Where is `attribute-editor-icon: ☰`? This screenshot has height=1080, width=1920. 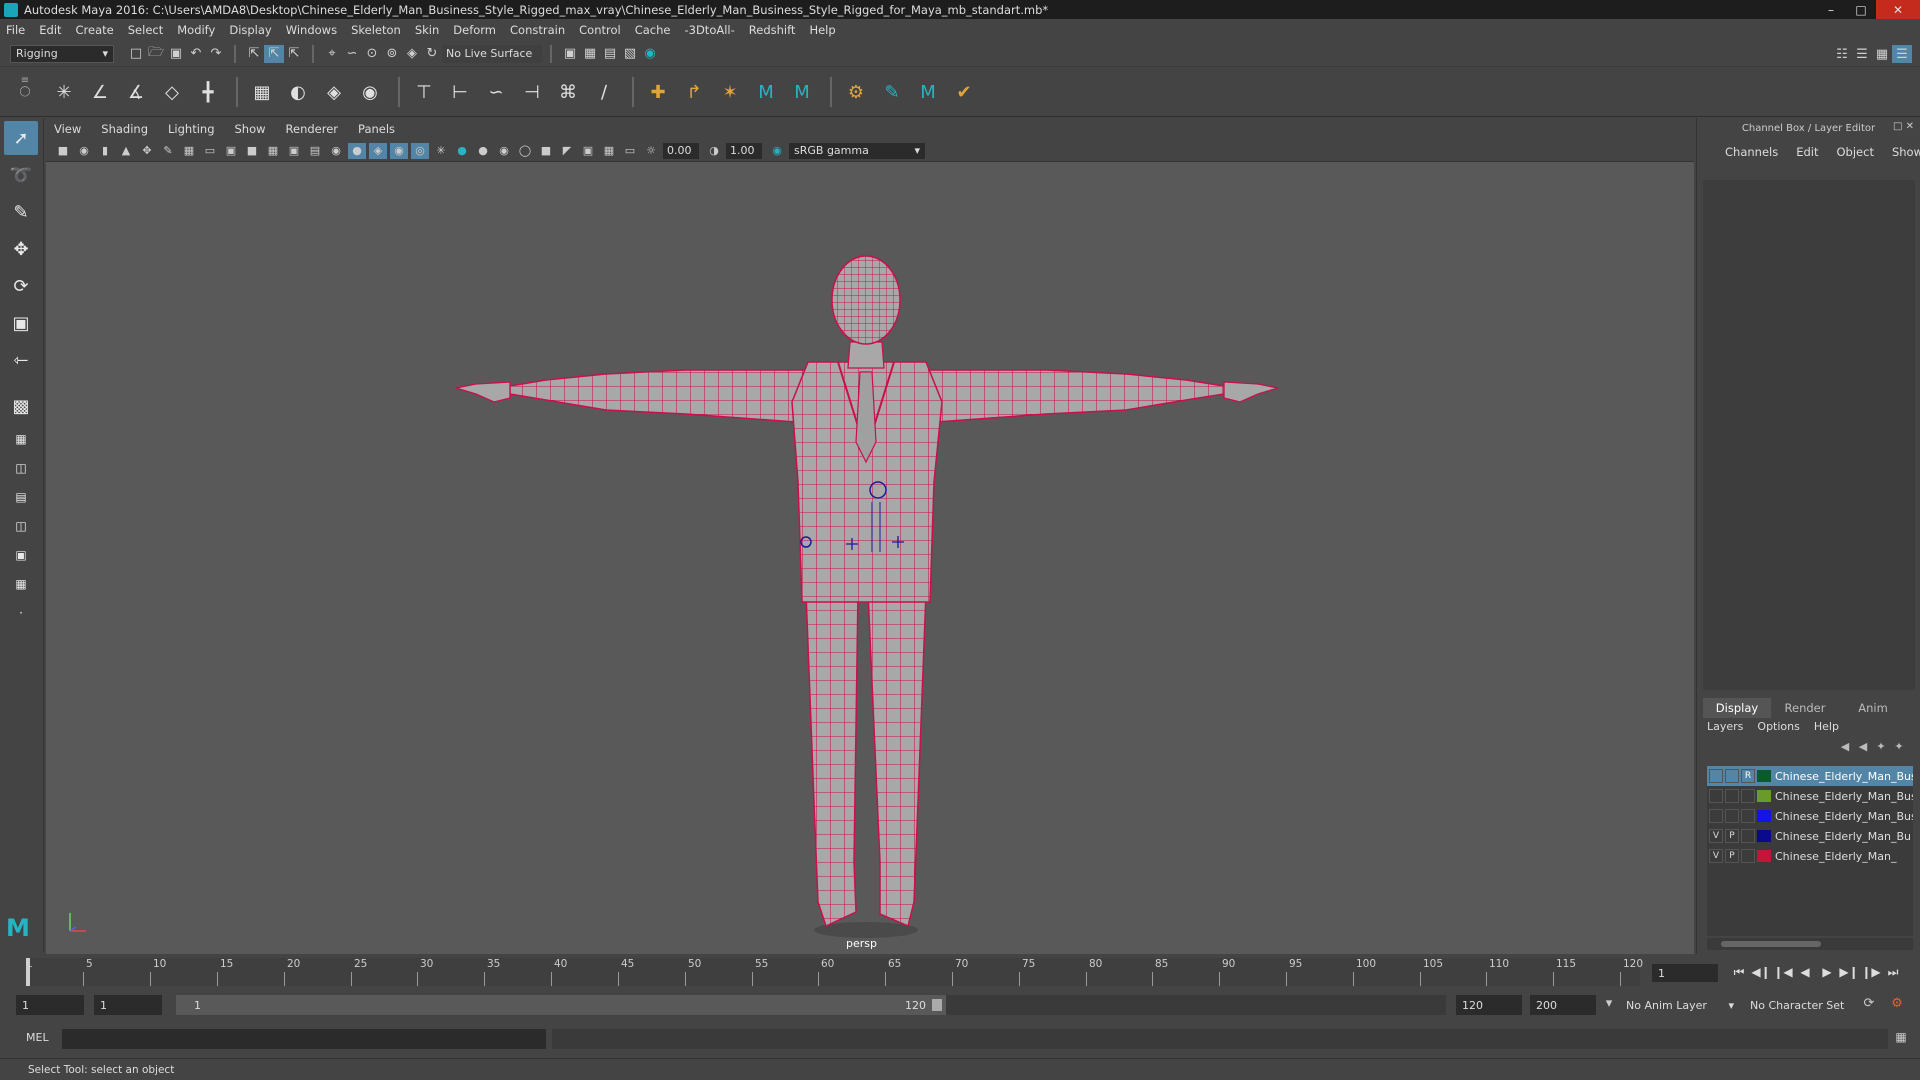 attribute-editor-icon: ☰ is located at coordinates (1862, 54).